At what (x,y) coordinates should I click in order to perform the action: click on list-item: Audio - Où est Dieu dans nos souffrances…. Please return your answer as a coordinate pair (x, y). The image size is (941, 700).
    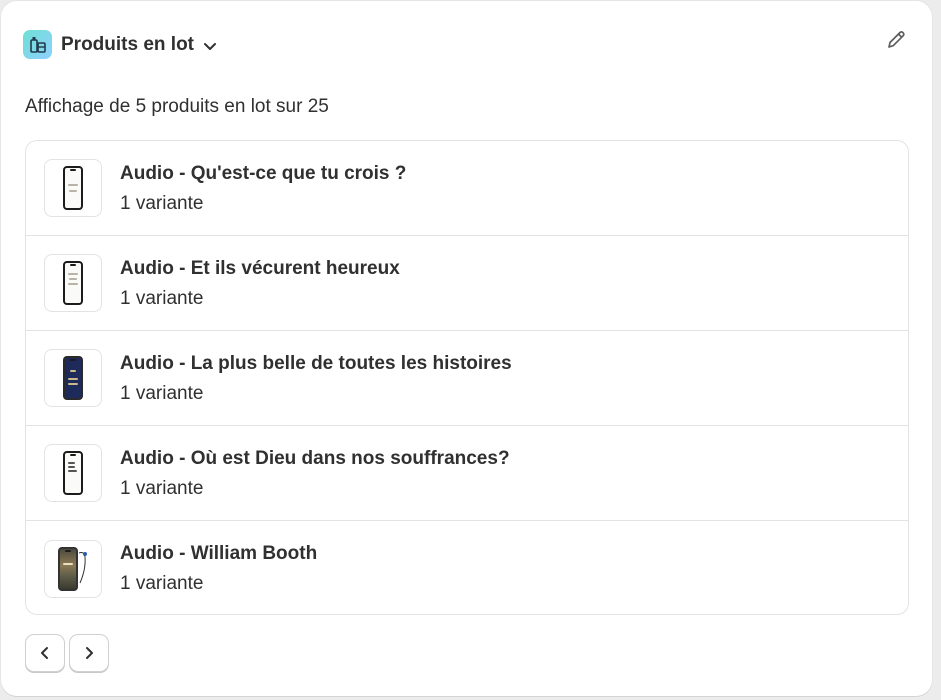
    Looking at the image, I should click on (467, 473).